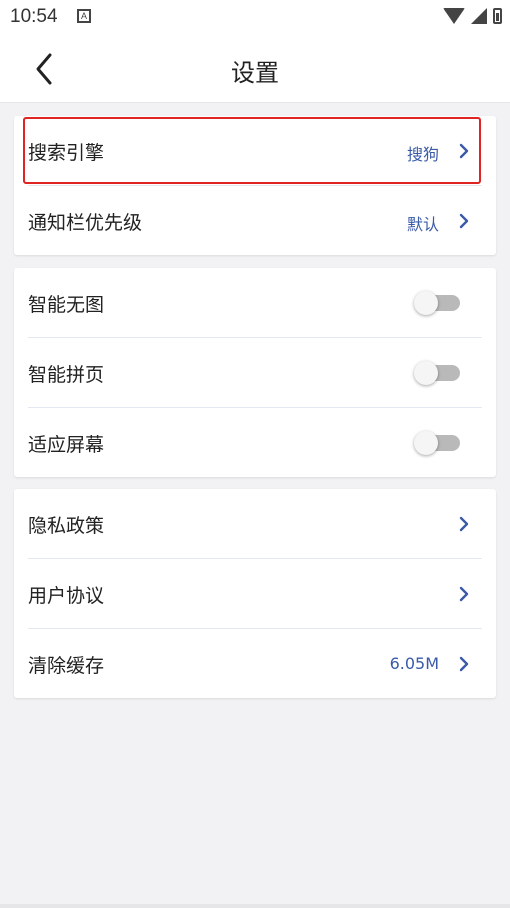 The width and height of the screenshot is (510, 908). What do you see at coordinates (422, 154) in the screenshot?
I see `search-engine-value: 搜狗` at bounding box center [422, 154].